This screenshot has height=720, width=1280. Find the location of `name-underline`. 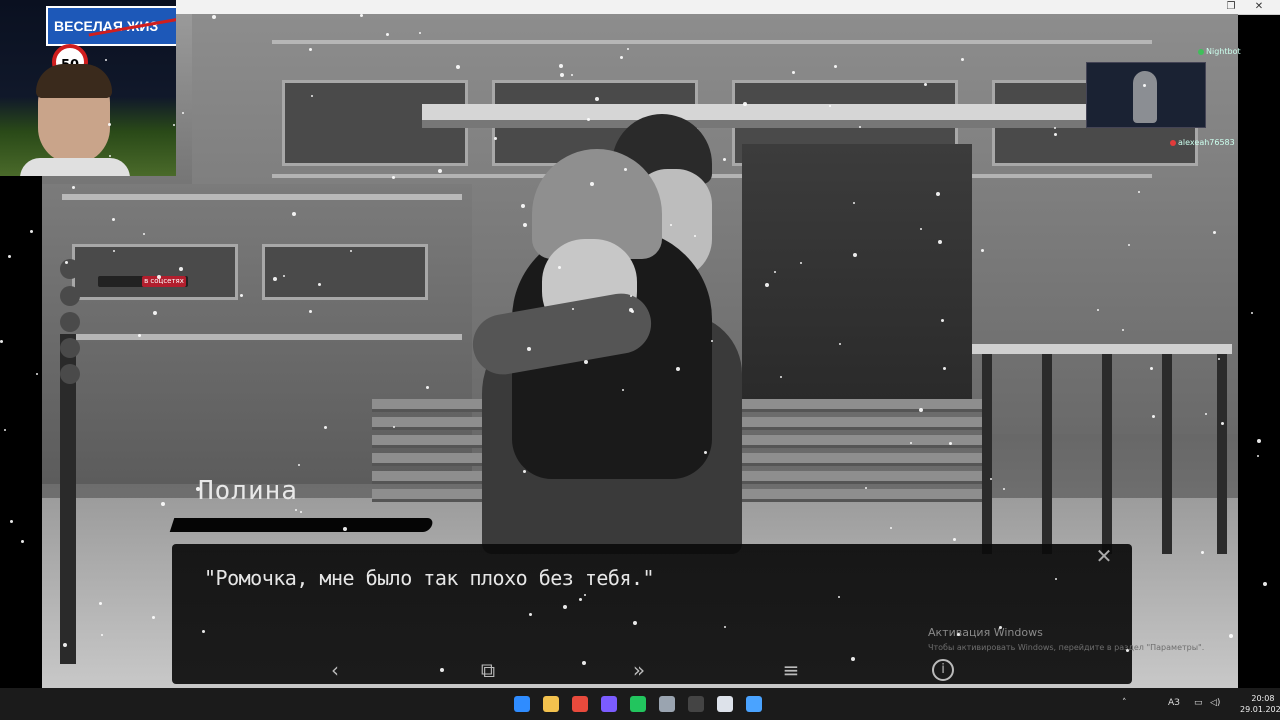

name-underline is located at coordinates (302, 525).